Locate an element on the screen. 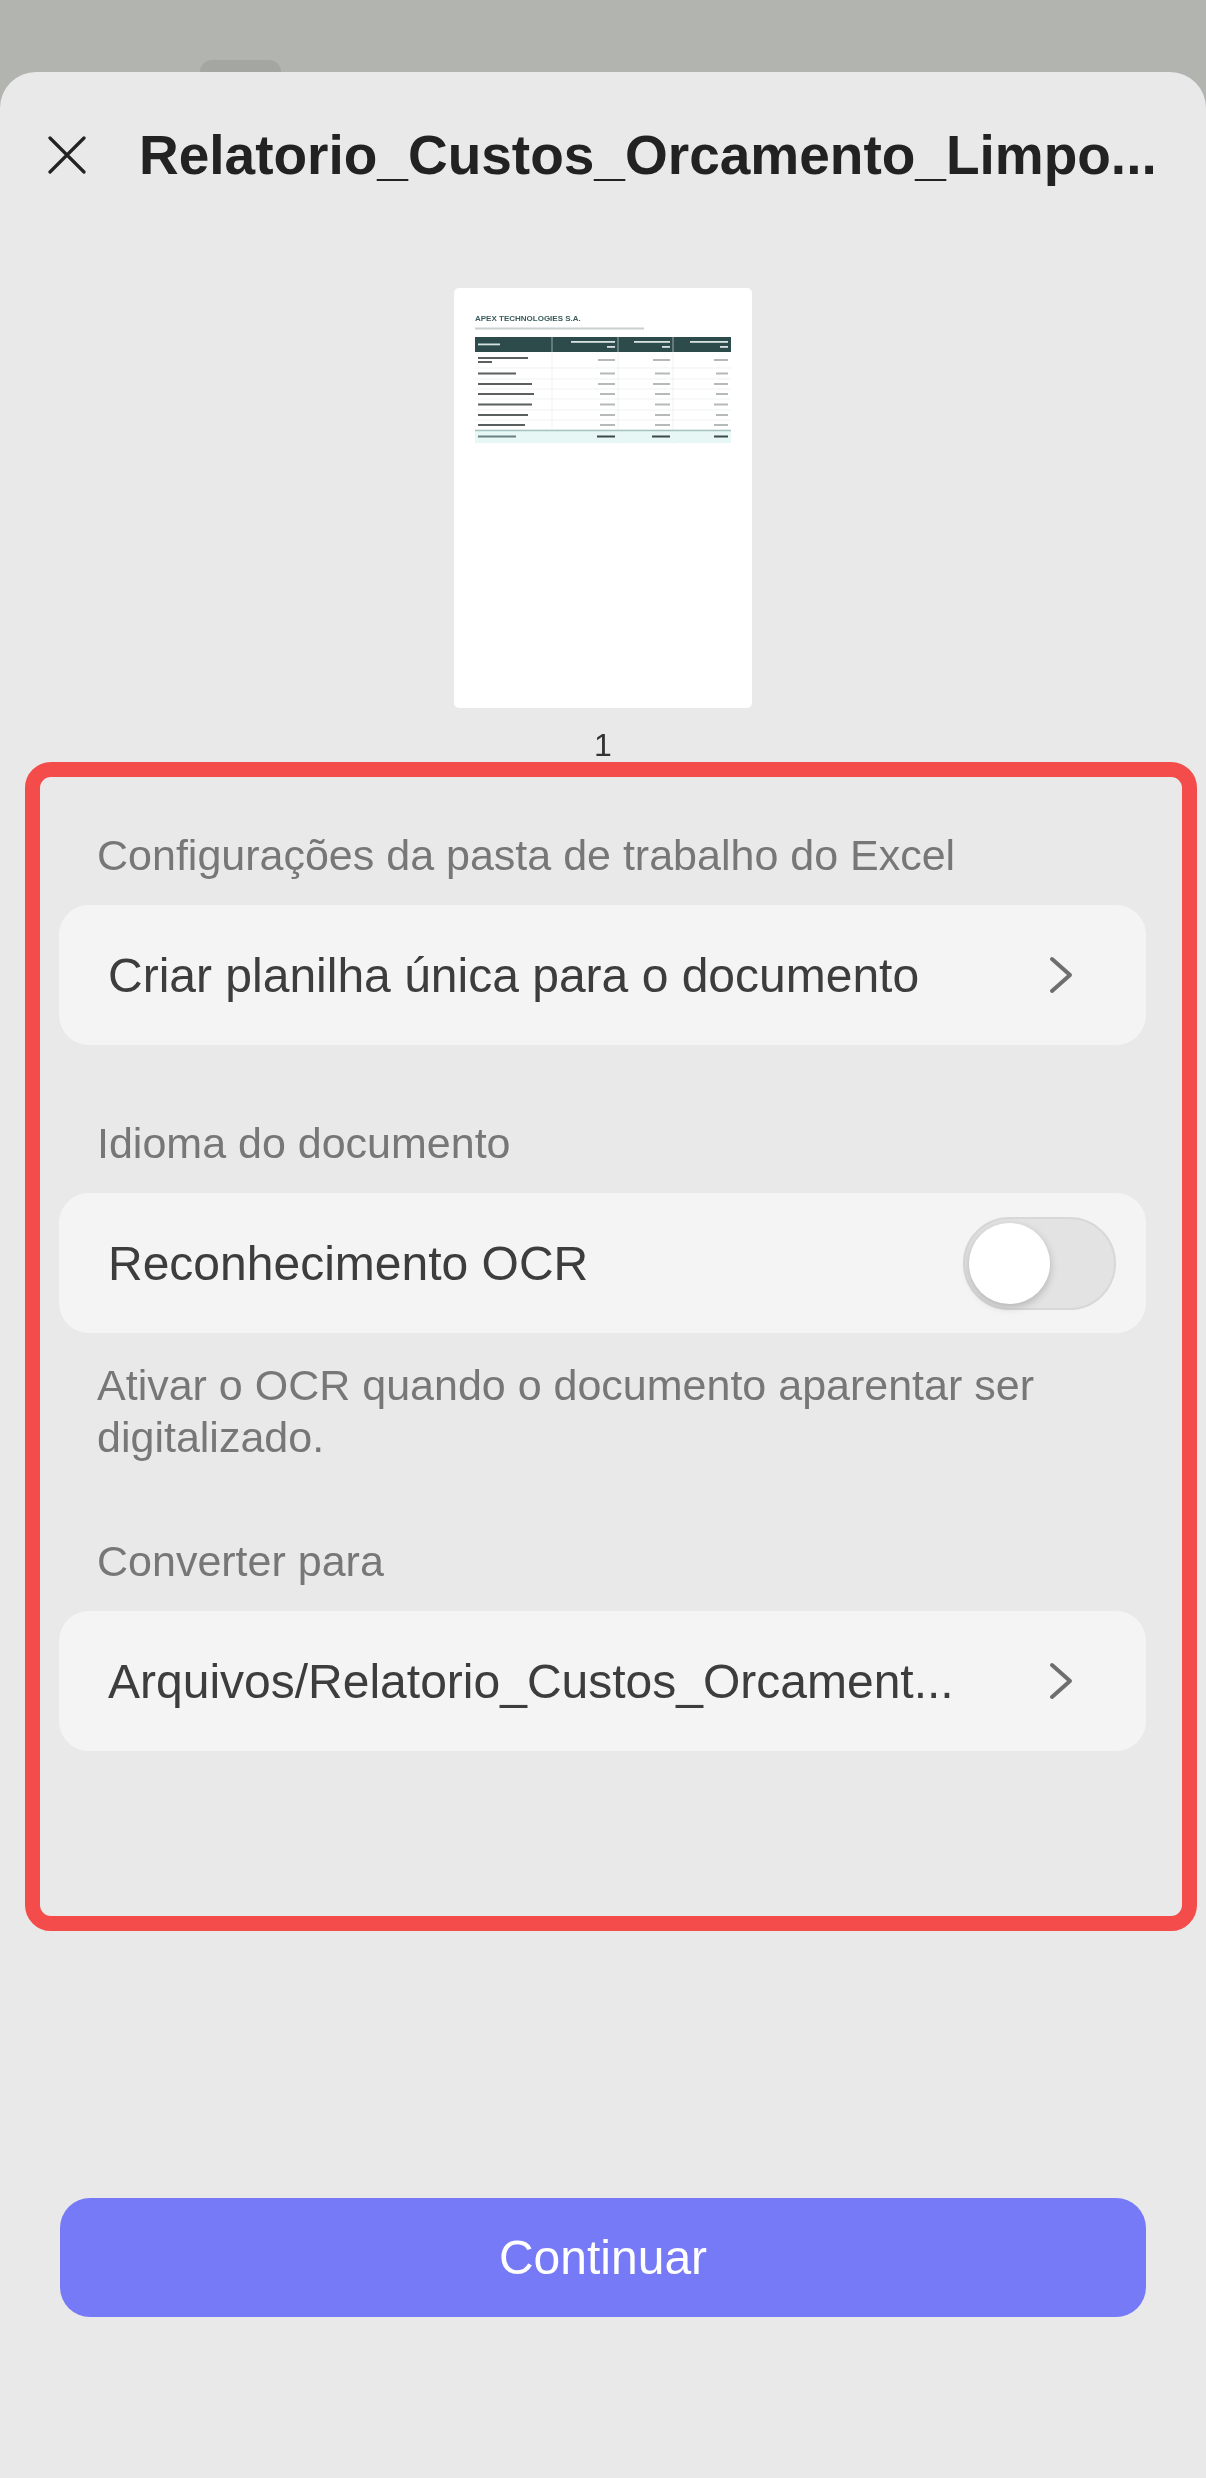 This screenshot has width=1206, height=2478. page-number: 1 is located at coordinates (603, 745).